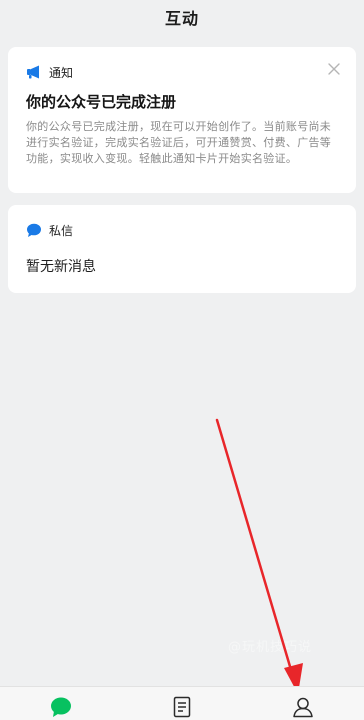 Image resolution: width=364 pixels, height=720 pixels. I want to click on document-icon, so click(182, 707).